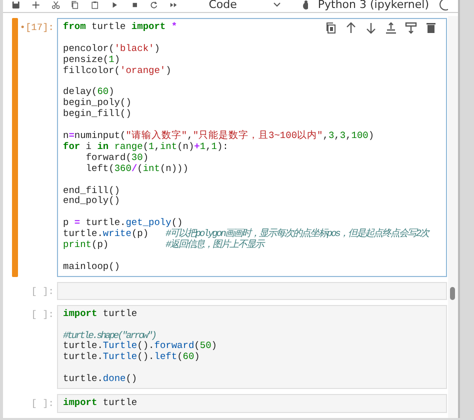 This screenshot has width=474, height=420. Describe the element at coordinates (123, 223) in the screenshot. I see `code-line: p = turtle.get_poly()` at that location.